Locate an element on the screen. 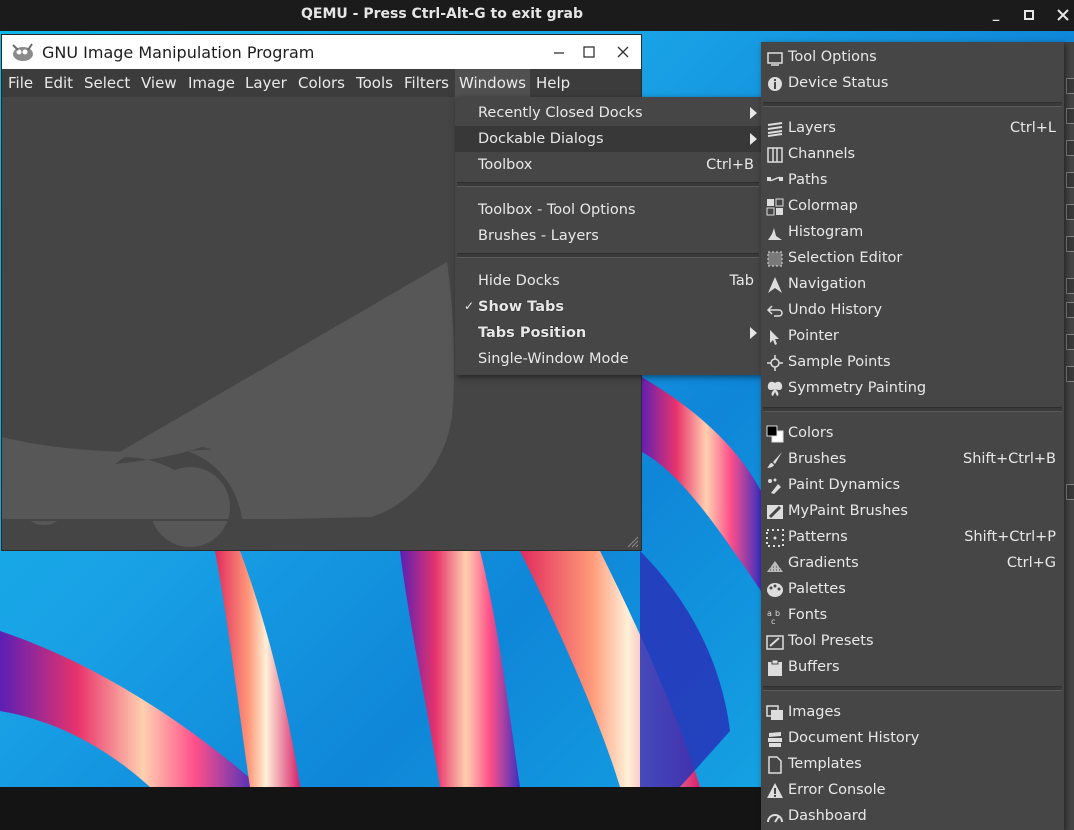 This screenshot has width=1074, height=830. menu-brushes-layers: Brushes - Layers is located at coordinates (608, 236).